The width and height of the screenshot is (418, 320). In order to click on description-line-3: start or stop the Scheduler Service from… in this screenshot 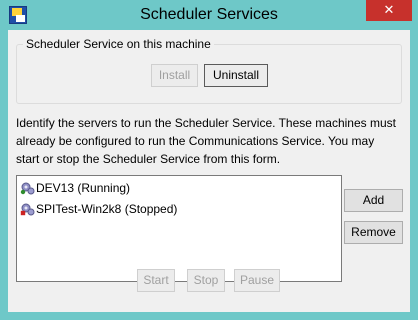, I will do `click(148, 159)`.